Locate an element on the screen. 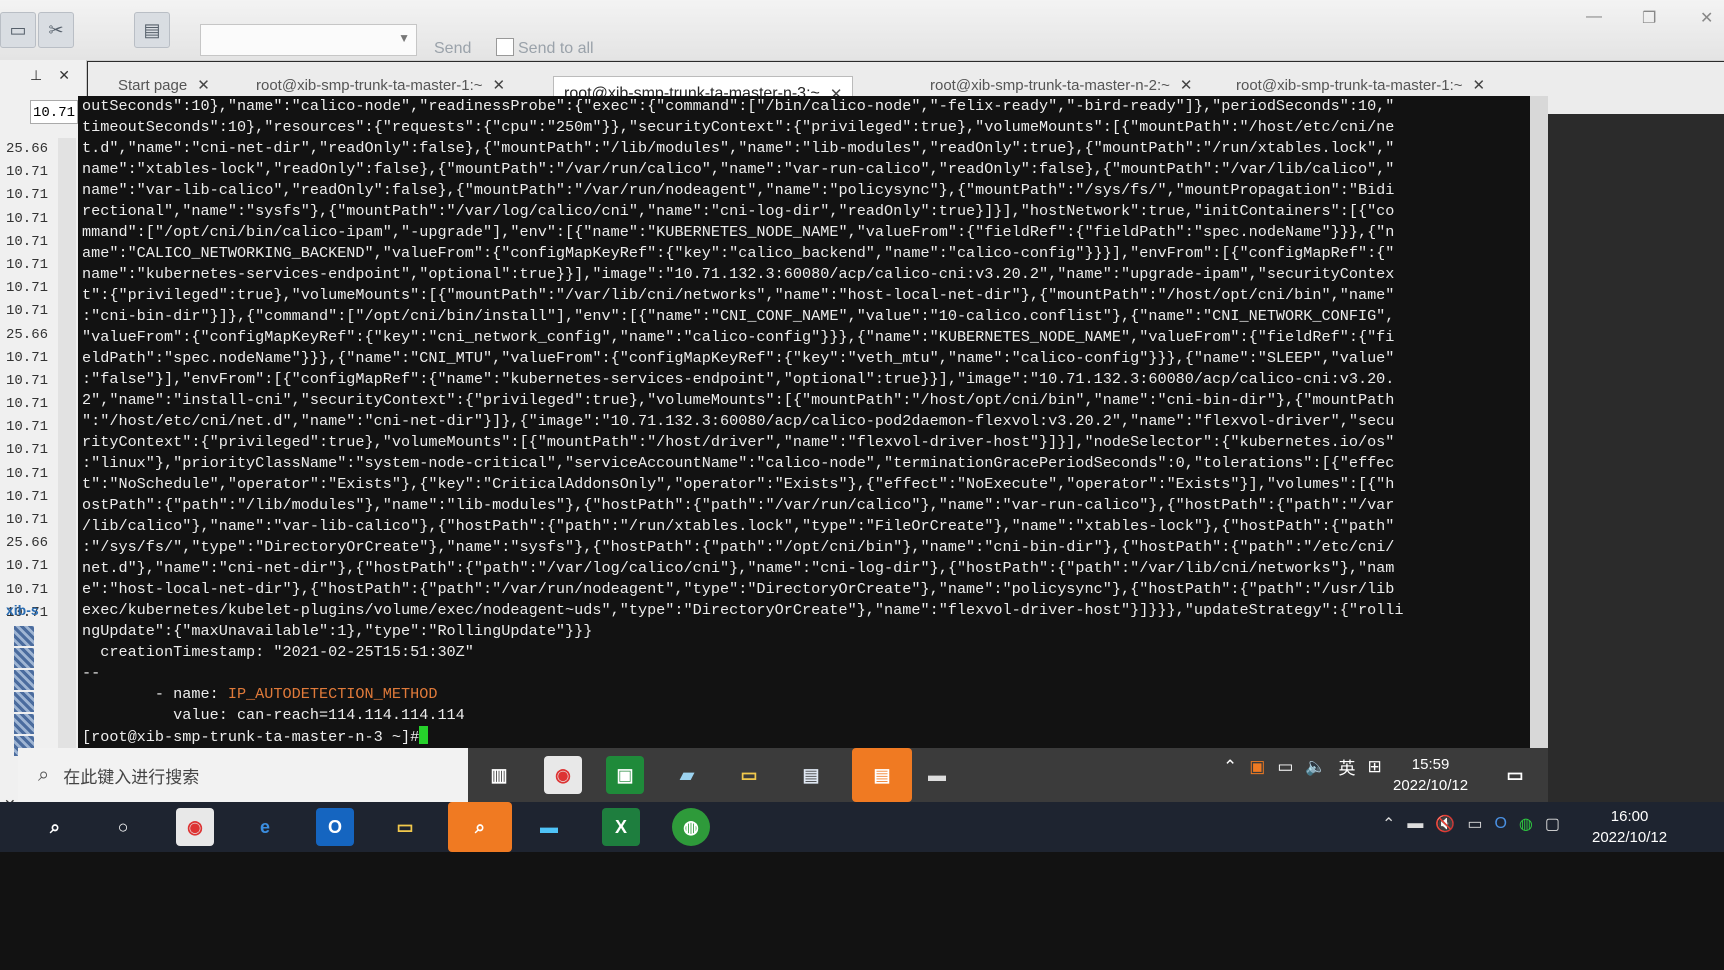 The width and height of the screenshot is (1724, 970). search-app-icon: ⌕ is located at coordinates (480, 827).